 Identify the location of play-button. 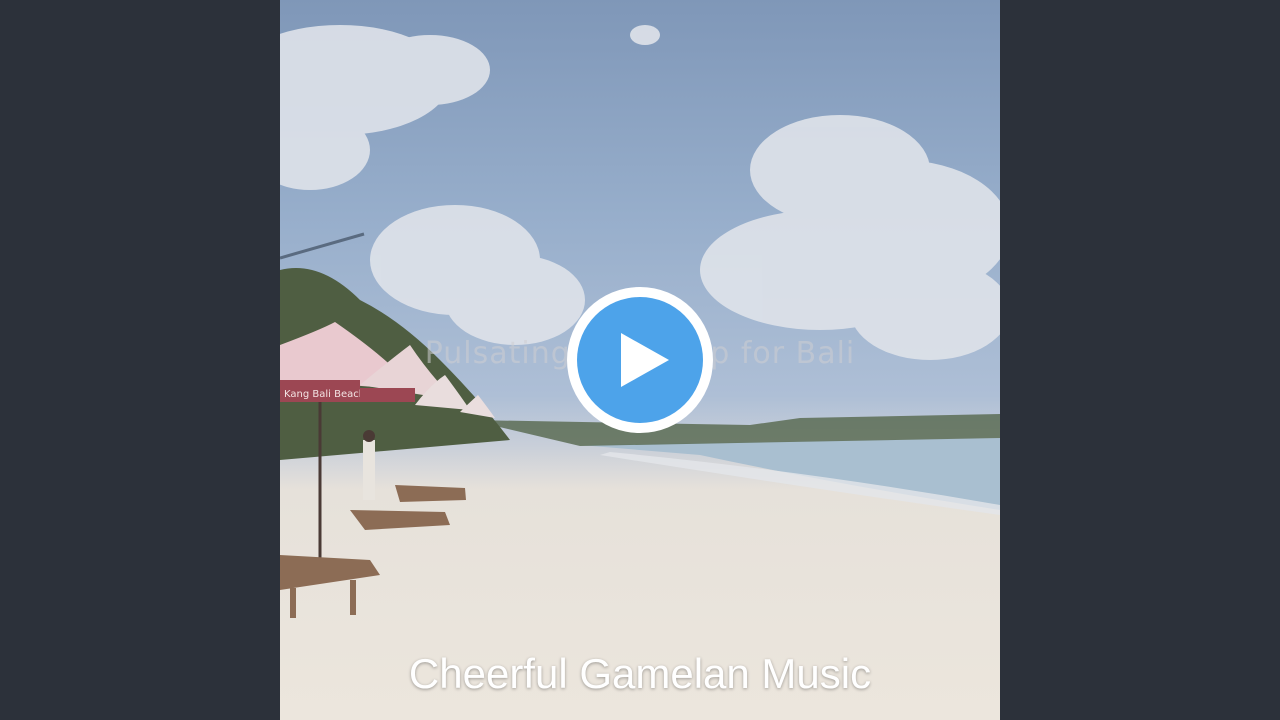
(640, 360).